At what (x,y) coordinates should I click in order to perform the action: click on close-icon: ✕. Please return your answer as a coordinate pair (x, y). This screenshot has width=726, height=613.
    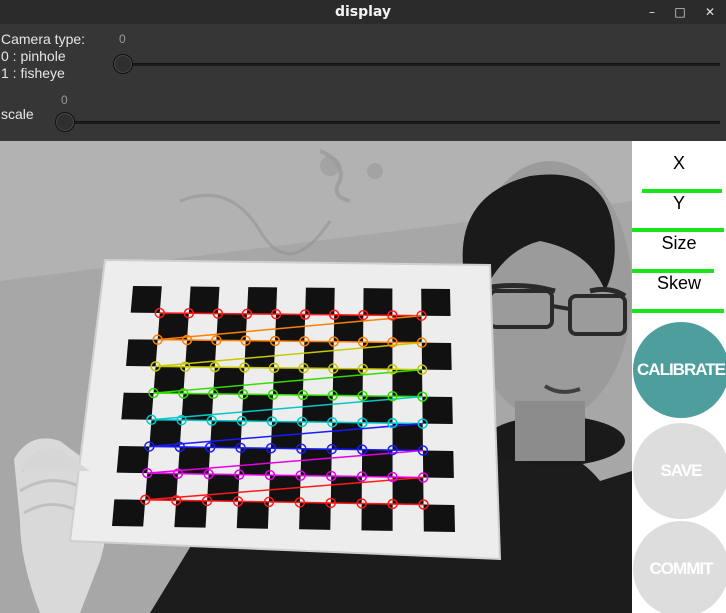
    Looking at the image, I should click on (710, 12).